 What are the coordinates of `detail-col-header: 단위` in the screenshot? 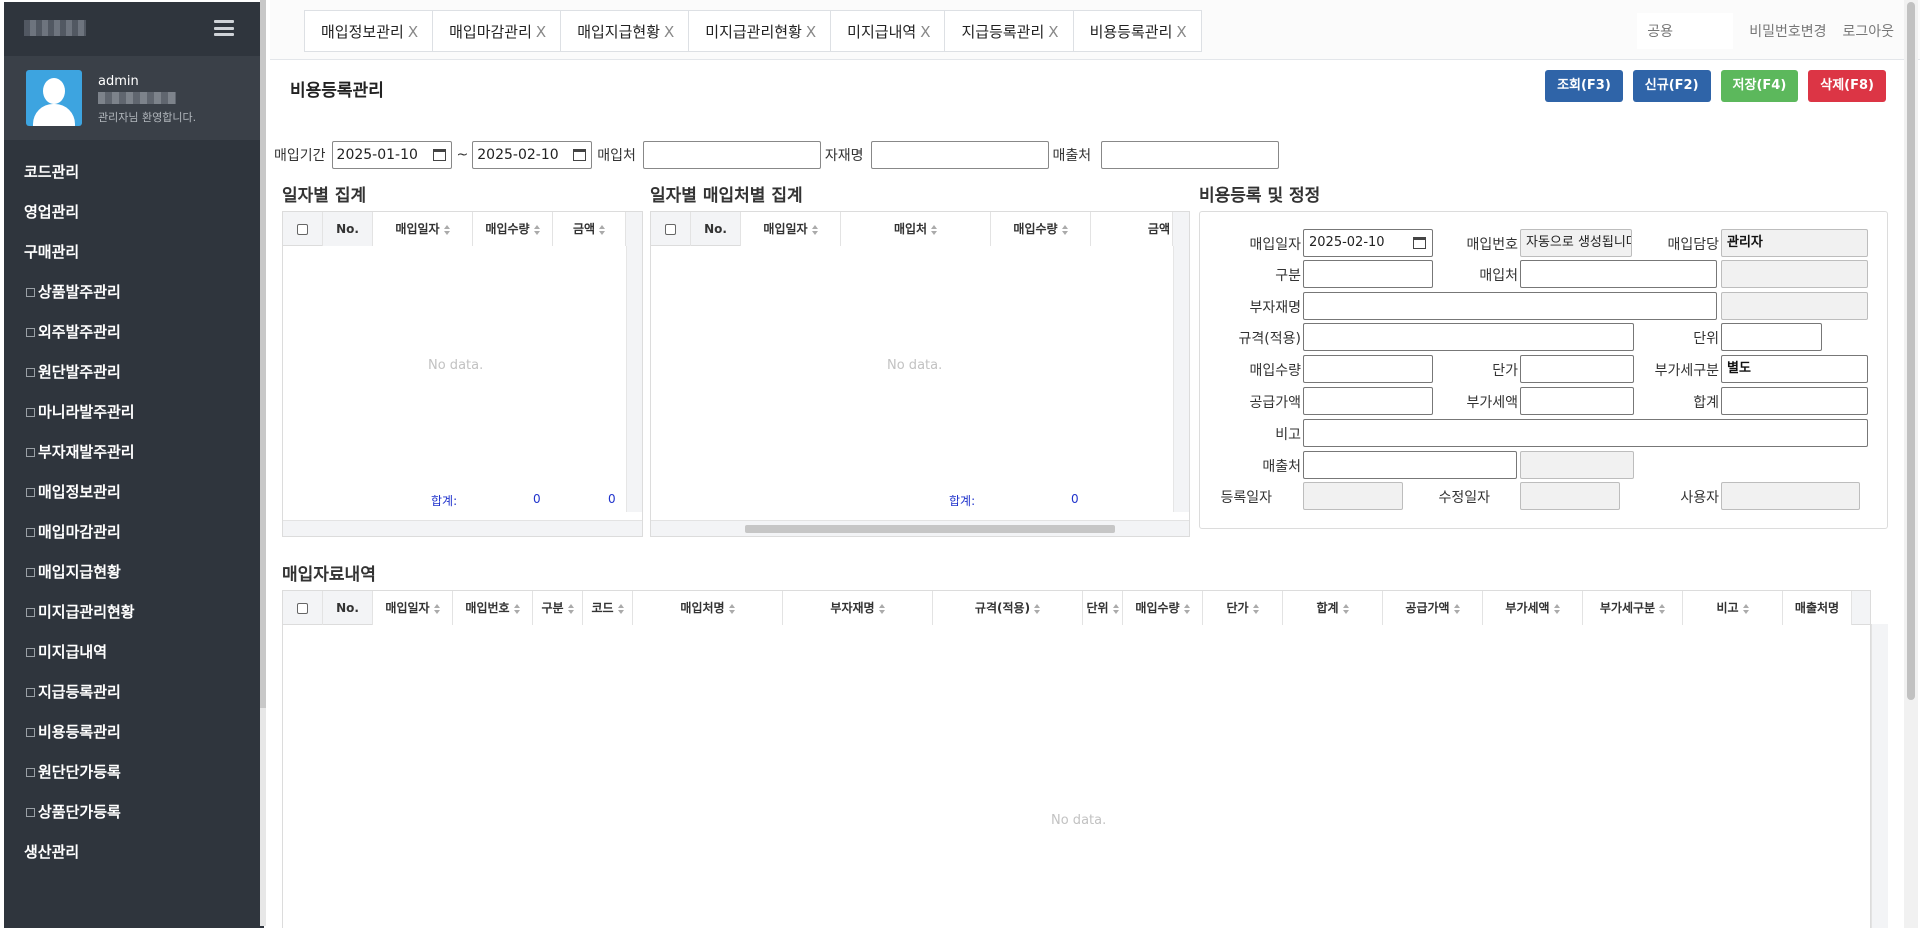 It's located at (1103, 608).